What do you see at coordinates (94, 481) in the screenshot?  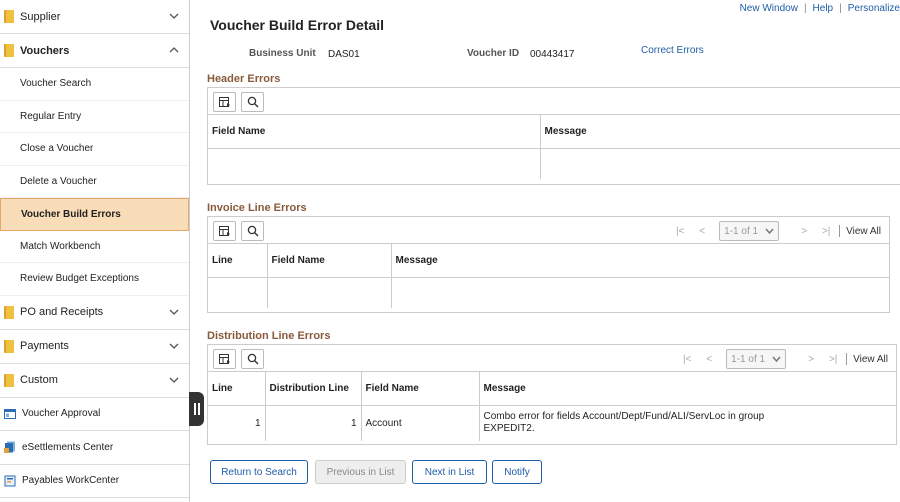 I see `nav-tile-payables-workcenter: Payables WorkCenter` at bounding box center [94, 481].